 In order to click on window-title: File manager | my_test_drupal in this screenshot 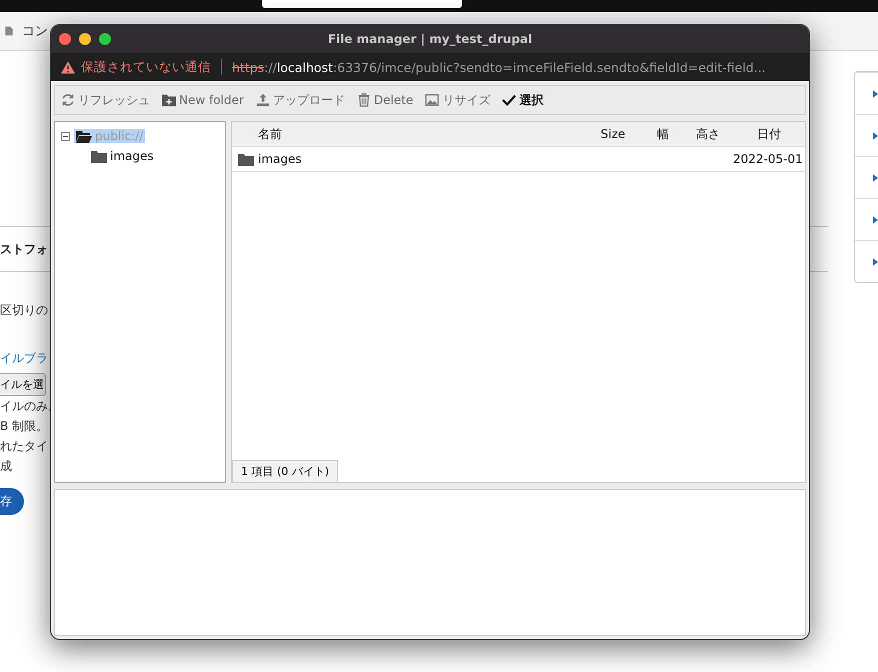, I will do `click(430, 39)`.